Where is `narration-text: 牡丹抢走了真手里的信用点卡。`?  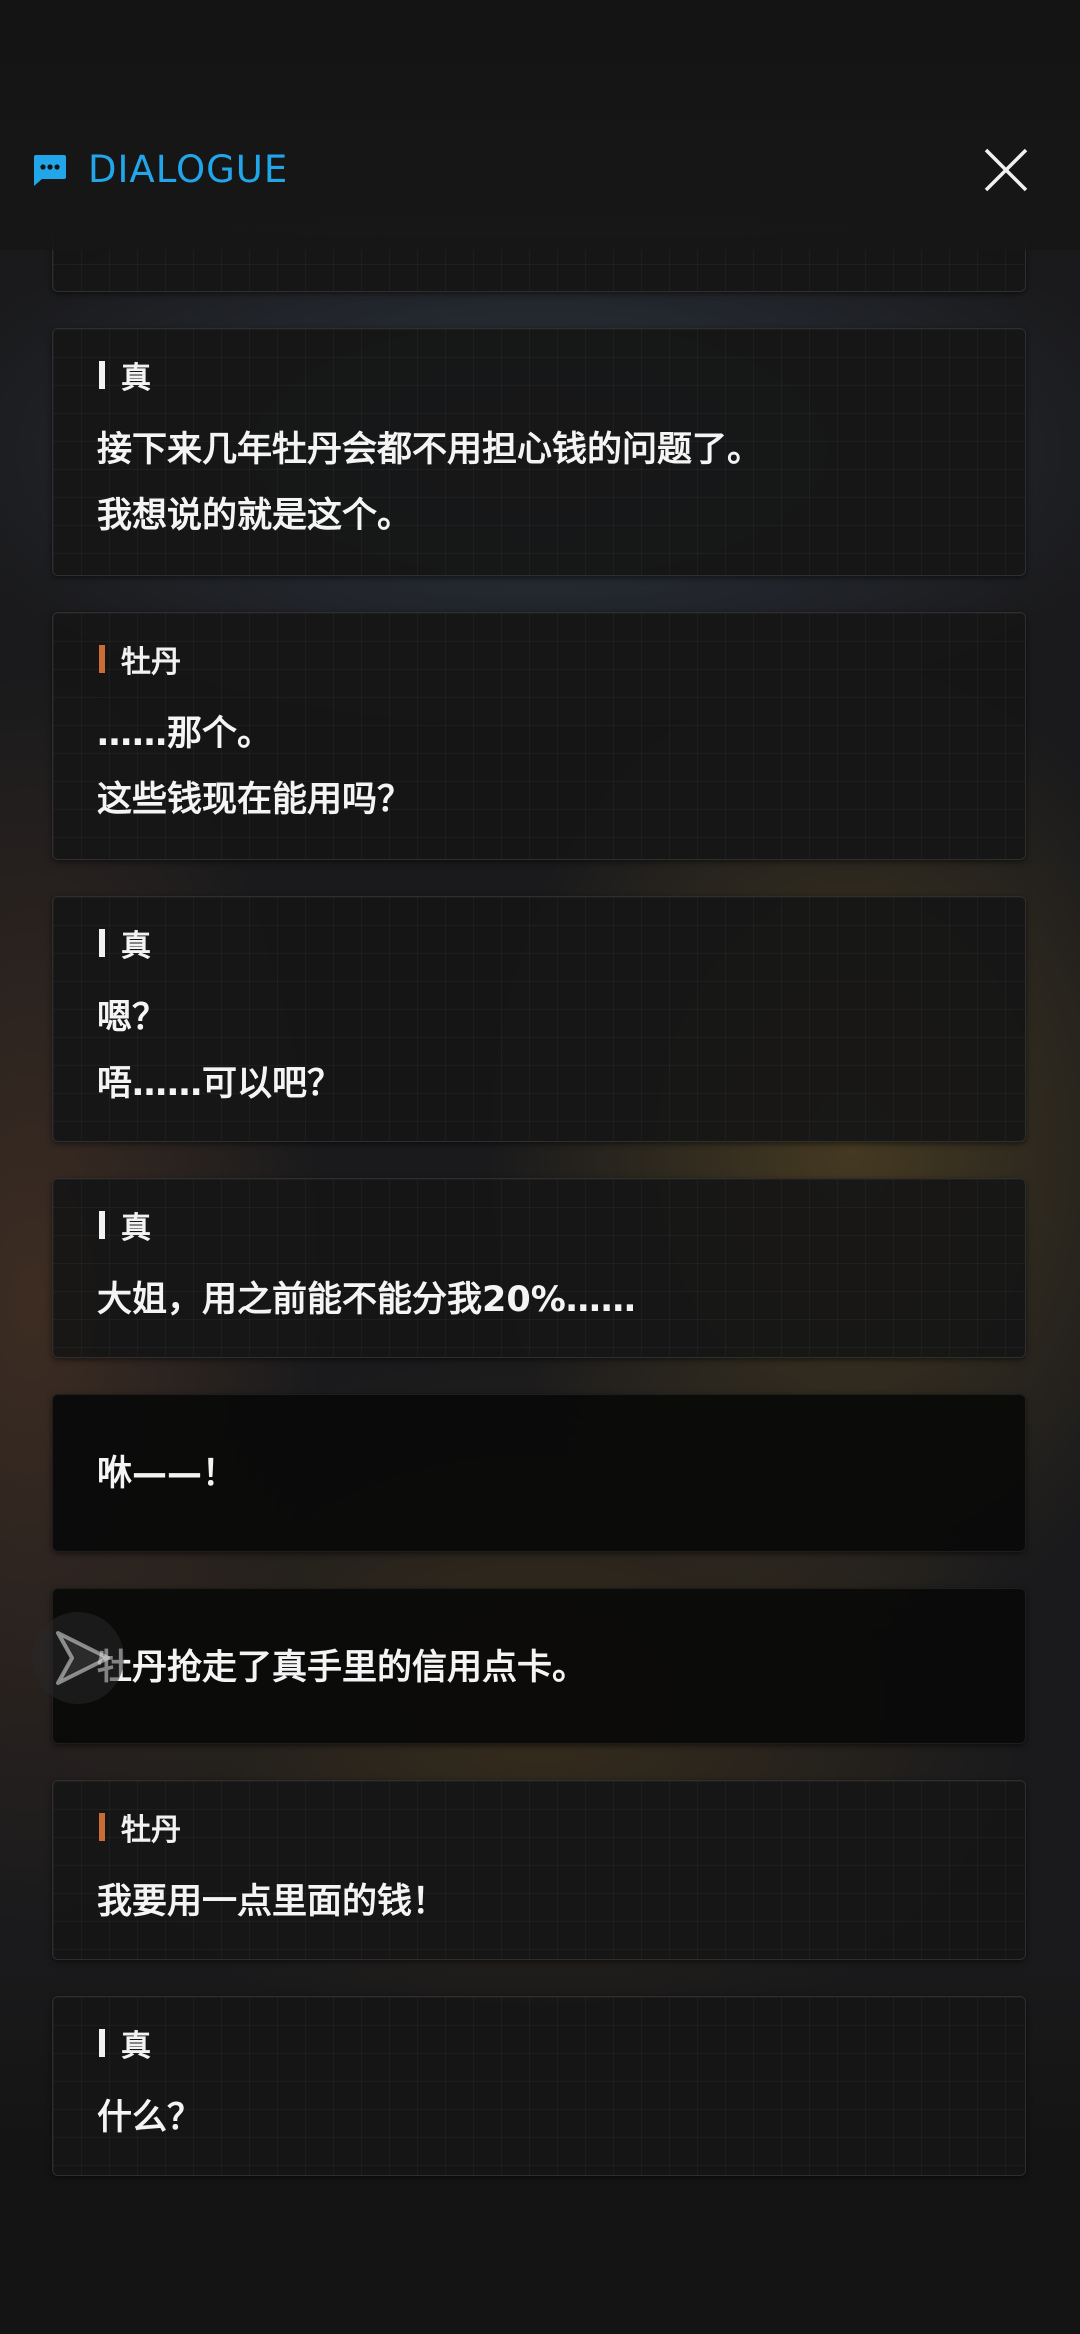 narration-text: 牡丹抢走了真手里的信用点卡。 is located at coordinates (342, 1668).